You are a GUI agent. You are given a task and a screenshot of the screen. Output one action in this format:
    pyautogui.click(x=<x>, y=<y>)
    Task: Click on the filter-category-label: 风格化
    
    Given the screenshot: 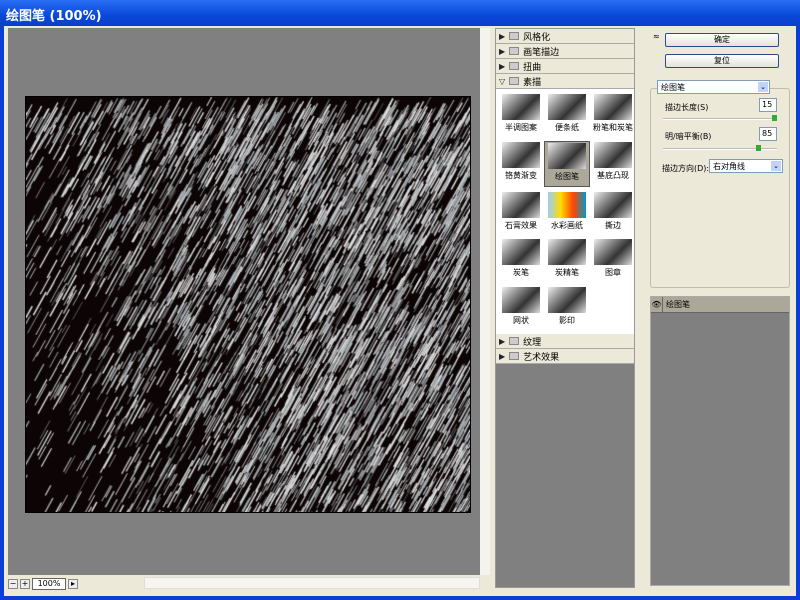 What is the action you would take?
    pyautogui.click(x=537, y=37)
    